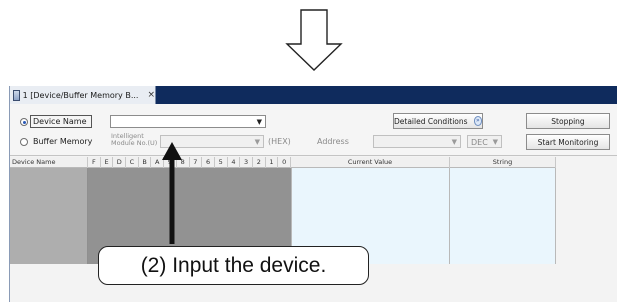 This screenshot has height=302, width=617. I want to click on detailed-conditions-label: Detailed Conditions, so click(431, 121).